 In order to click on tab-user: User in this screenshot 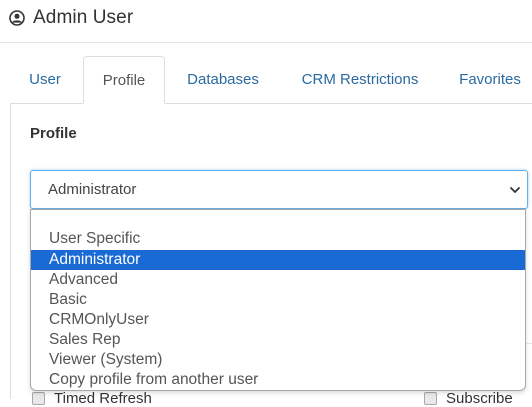, I will do `click(45, 80)`.